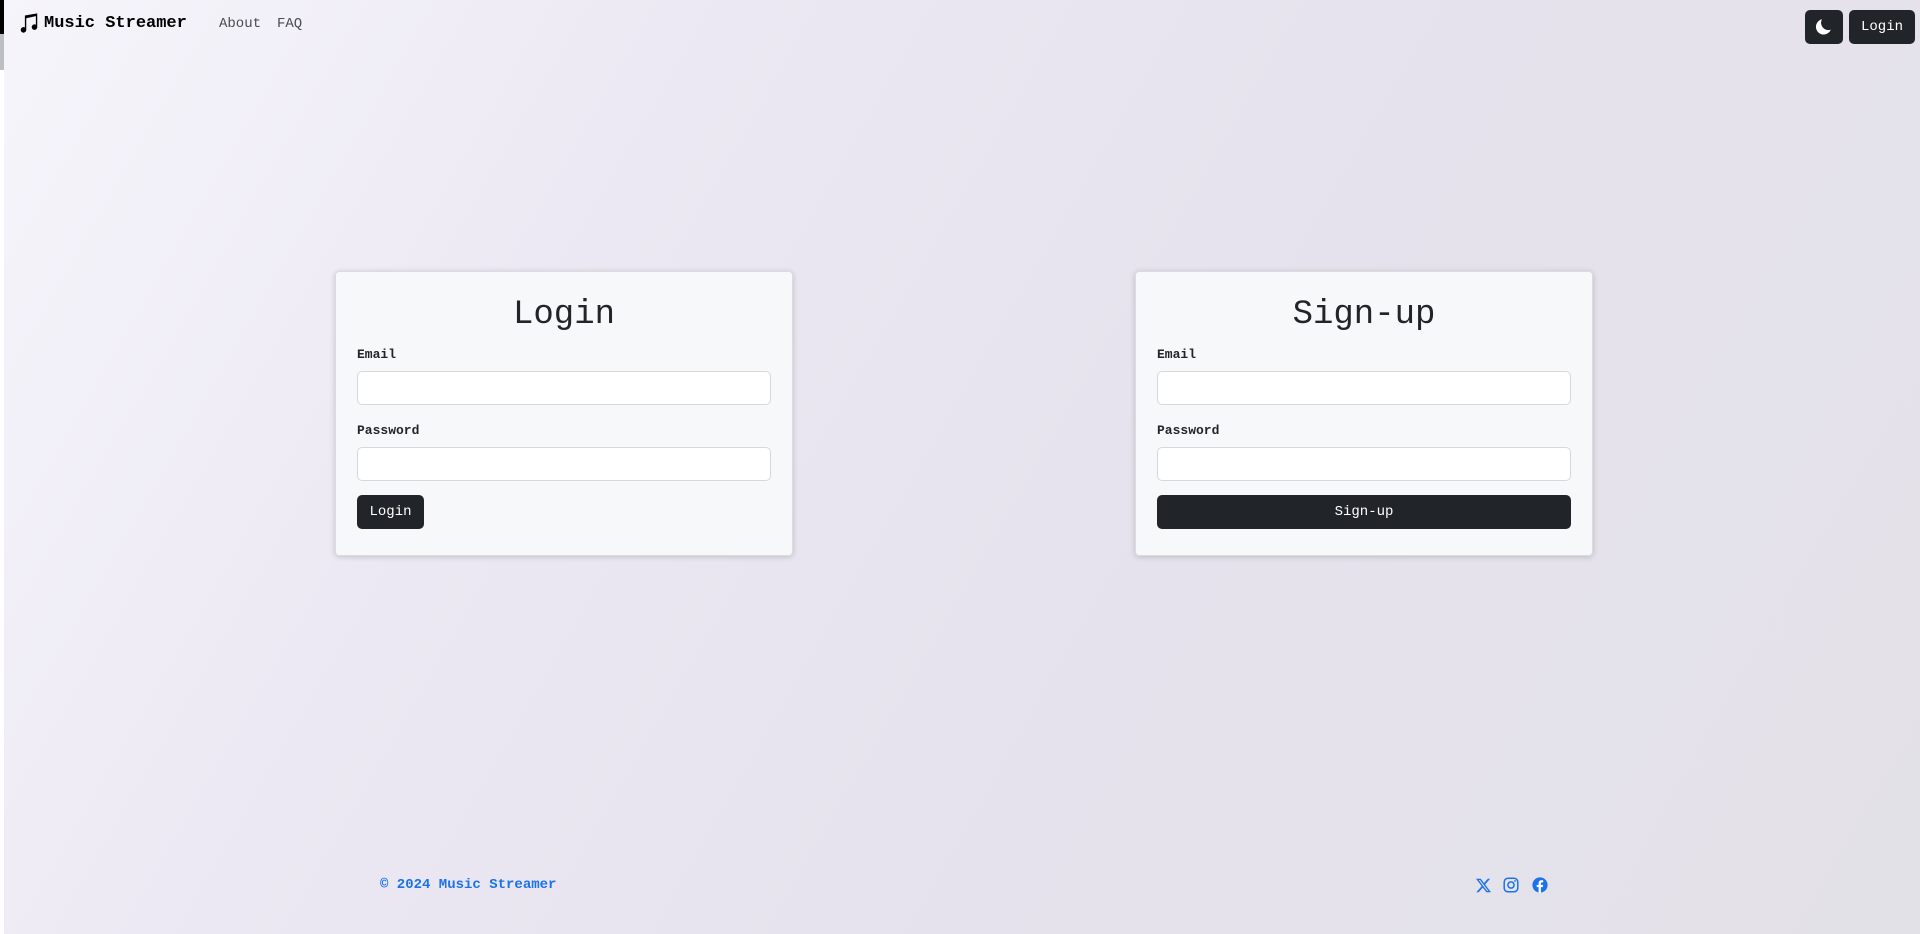 This screenshot has width=1920, height=934. What do you see at coordinates (1511, 885) in the screenshot?
I see `instagram-icon` at bounding box center [1511, 885].